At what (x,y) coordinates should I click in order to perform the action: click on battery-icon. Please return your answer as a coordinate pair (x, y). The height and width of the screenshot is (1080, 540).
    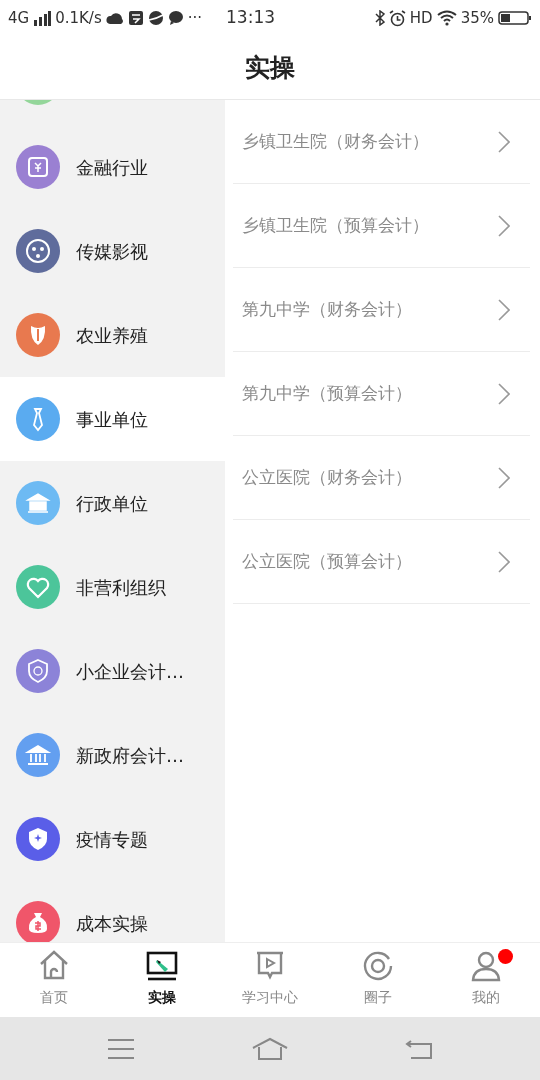
    Looking at the image, I should click on (515, 18).